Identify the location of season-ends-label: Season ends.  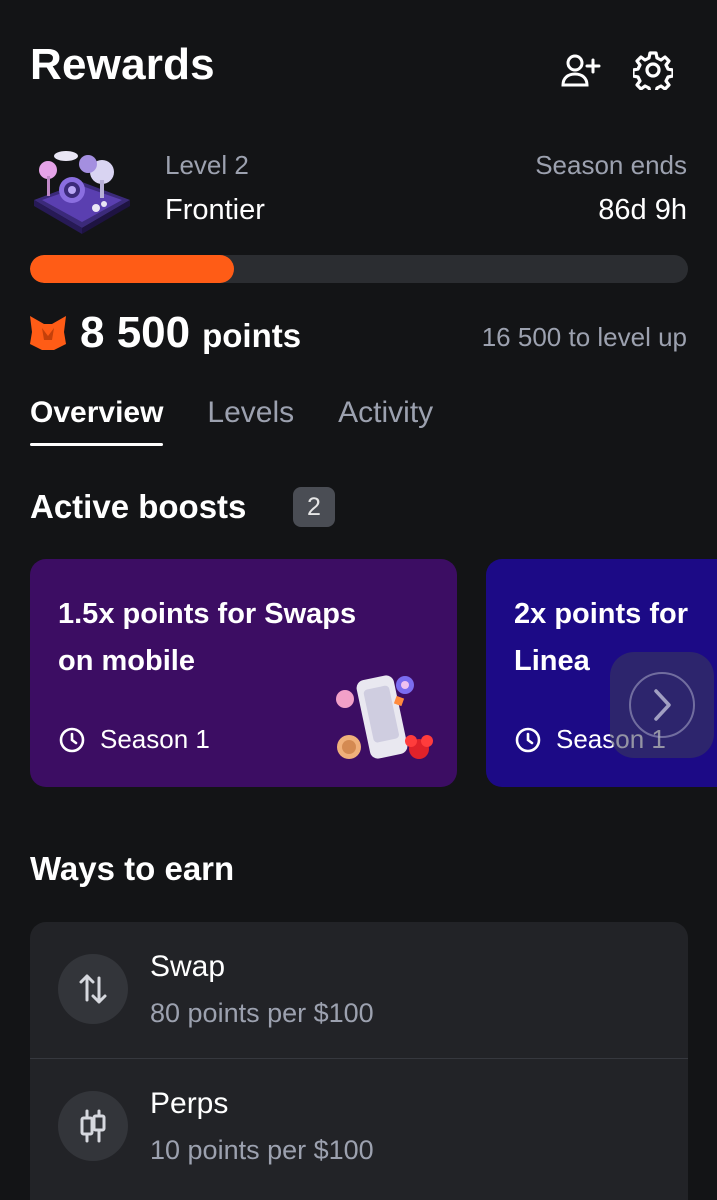
(611, 165).